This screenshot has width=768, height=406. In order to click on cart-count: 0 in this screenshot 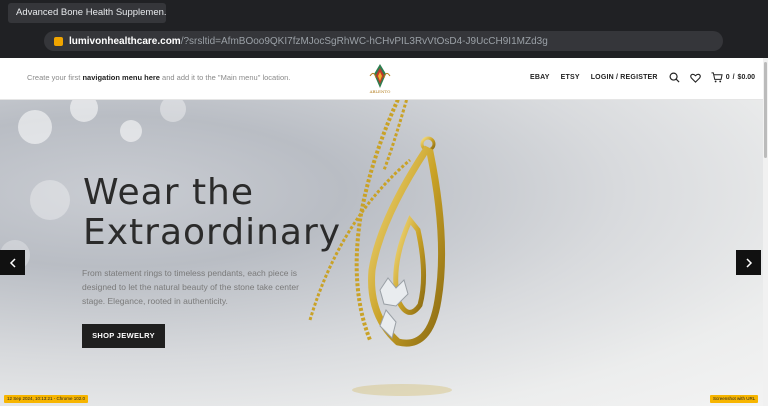, I will do `click(728, 77)`.